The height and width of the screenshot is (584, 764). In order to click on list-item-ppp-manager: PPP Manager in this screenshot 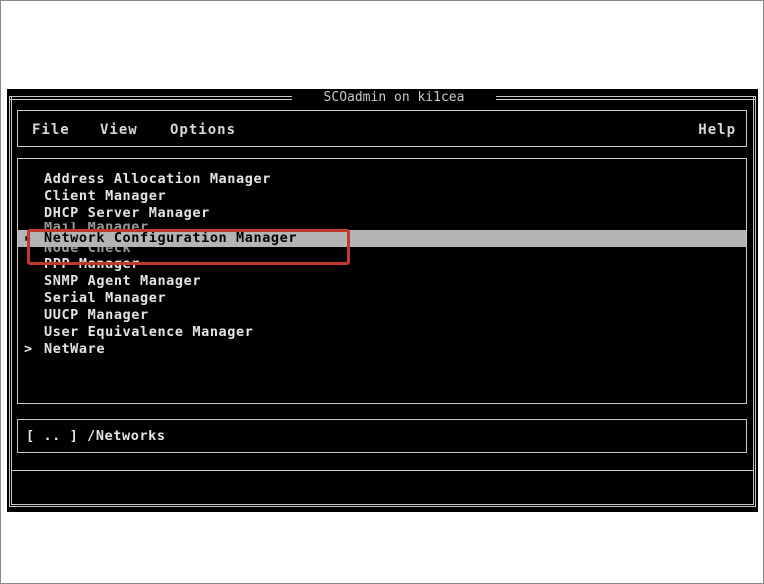, I will do `click(382, 264)`.